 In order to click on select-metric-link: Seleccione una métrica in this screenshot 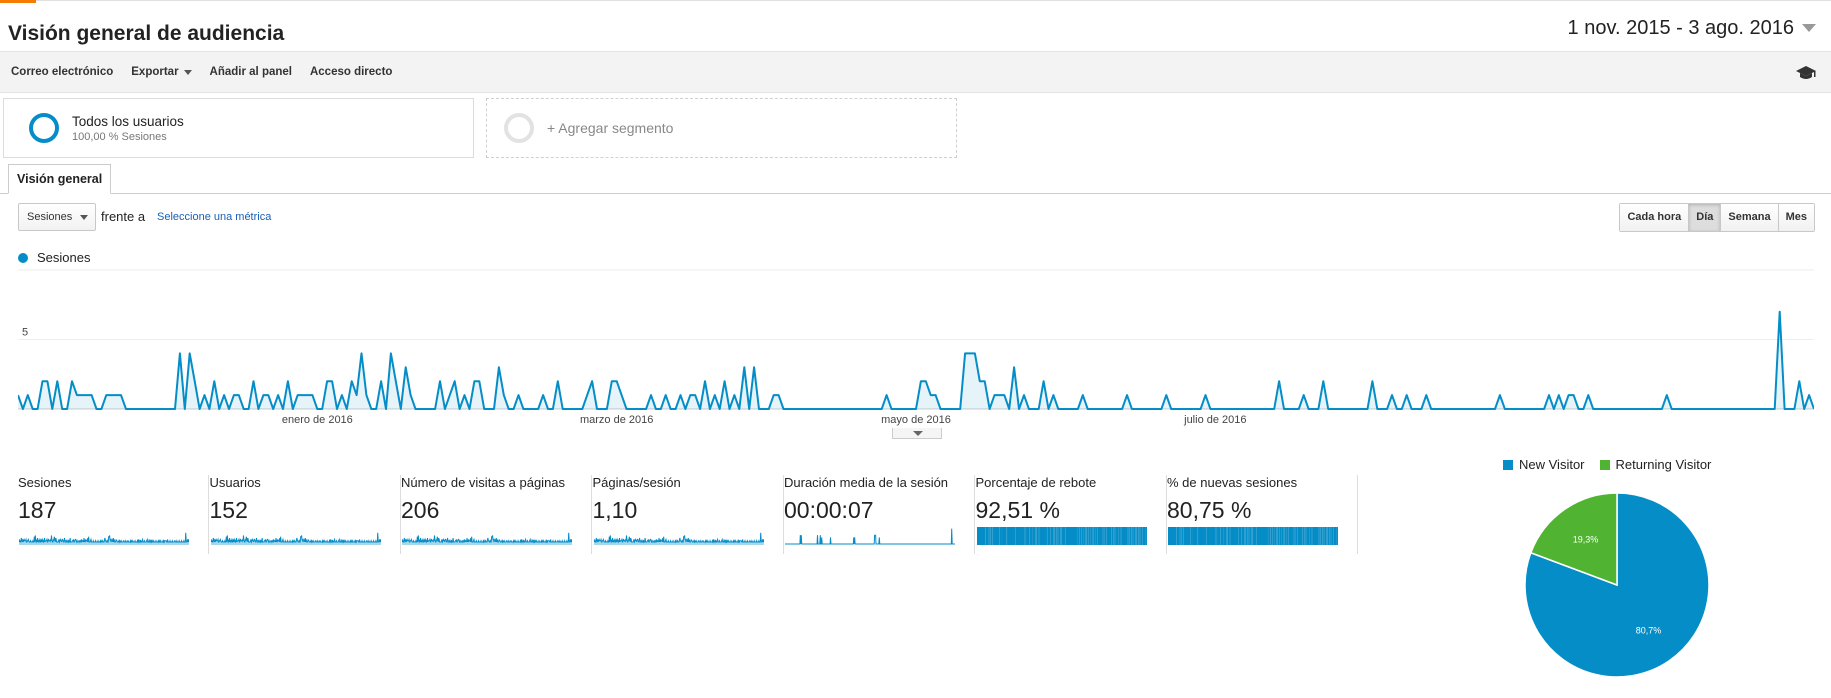, I will do `click(214, 217)`.